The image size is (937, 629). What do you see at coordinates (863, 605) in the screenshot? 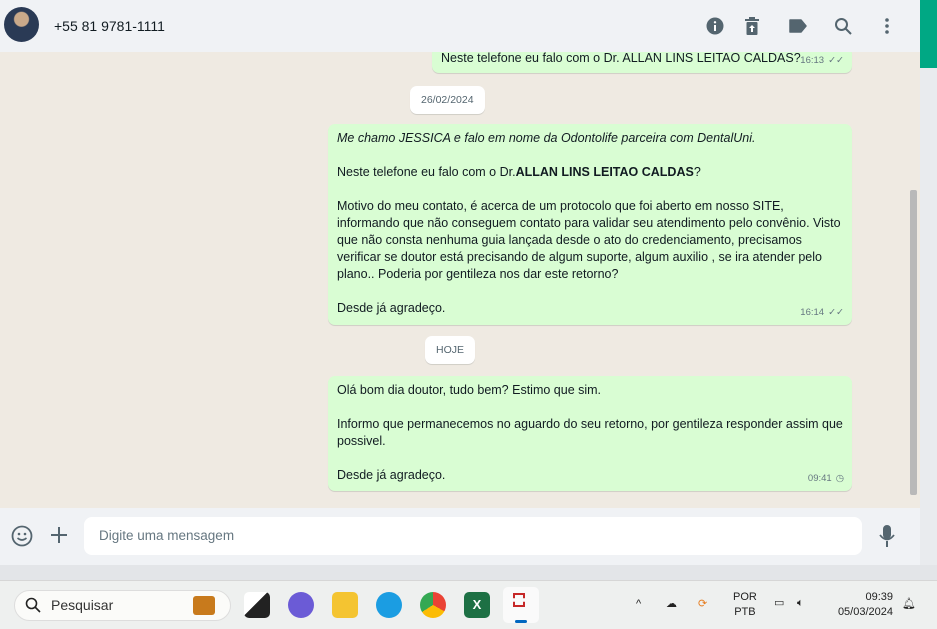
I see `clock: 09:39 05/03/2024` at bounding box center [863, 605].